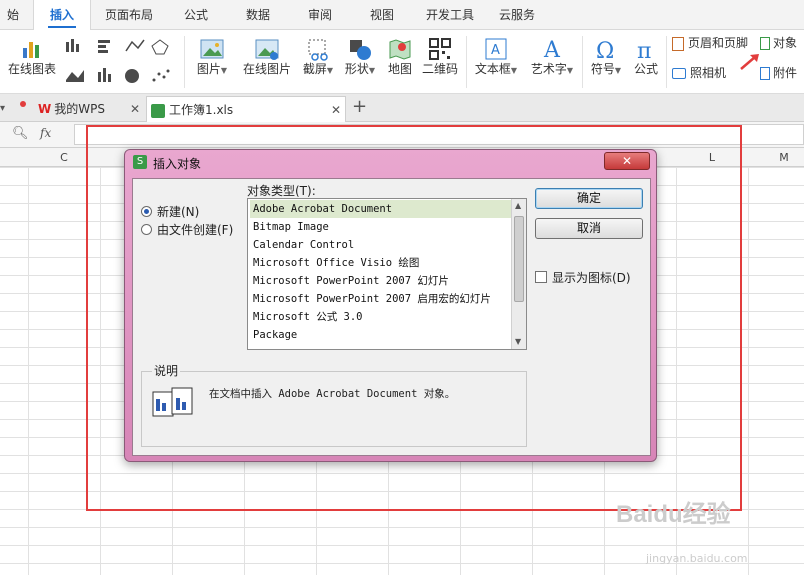  Describe the element at coordinates (749, 62) in the screenshot. I see `red-arrow-icon` at that location.